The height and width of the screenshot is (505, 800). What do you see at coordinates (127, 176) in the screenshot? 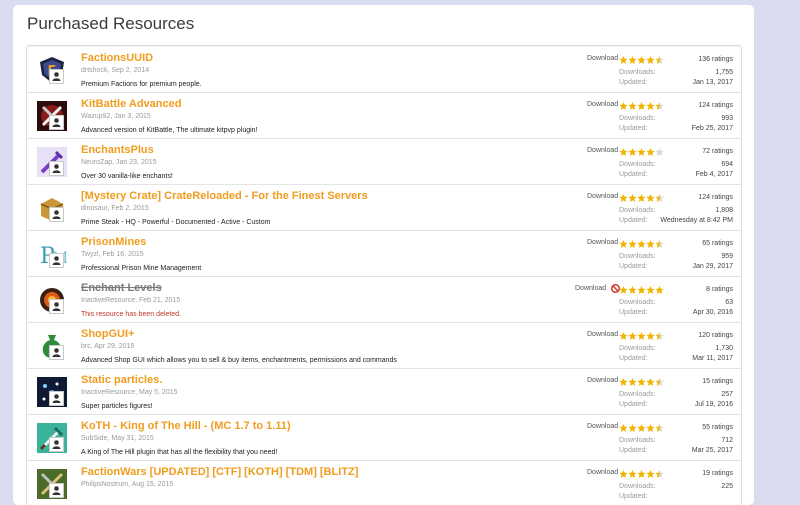
I see `resource-description: Over 30 vanilla-like enchants!` at bounding box center [127, 176].